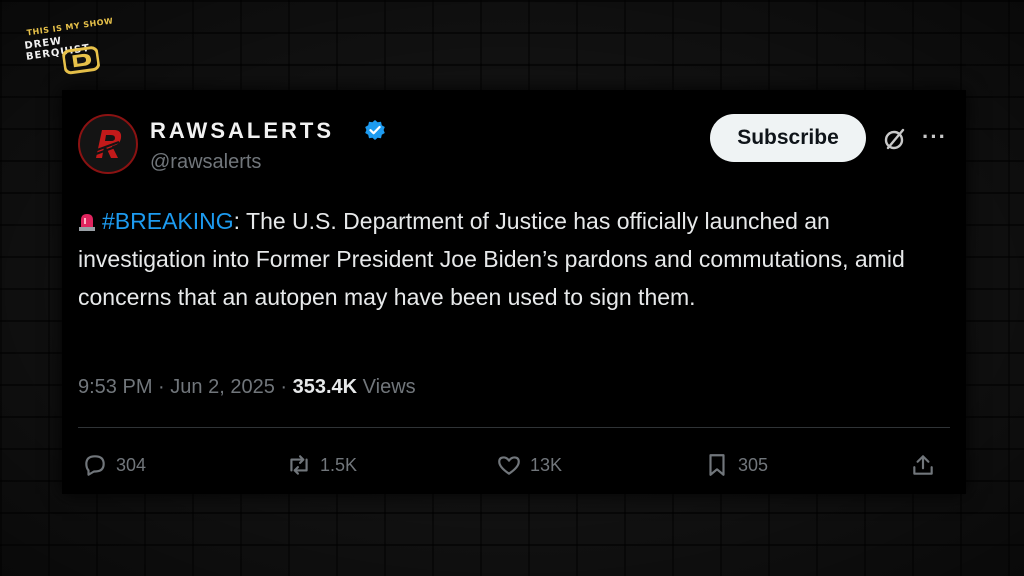 Image resolution: width=1024 pixels, height=576 pixels. Describe the element at coordinates (895, 139) in the screenshot. I see `grok-icon` at that location.